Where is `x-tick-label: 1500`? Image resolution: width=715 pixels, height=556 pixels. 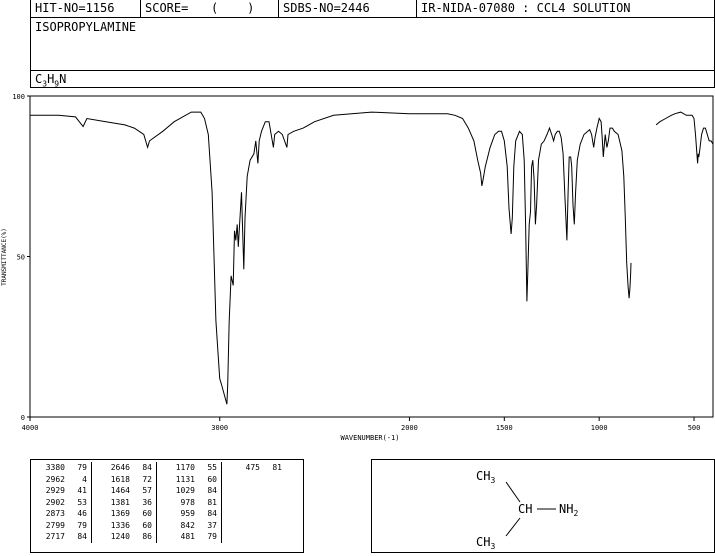
x-tick-label: 1500 is located at coordinates (504, 428).